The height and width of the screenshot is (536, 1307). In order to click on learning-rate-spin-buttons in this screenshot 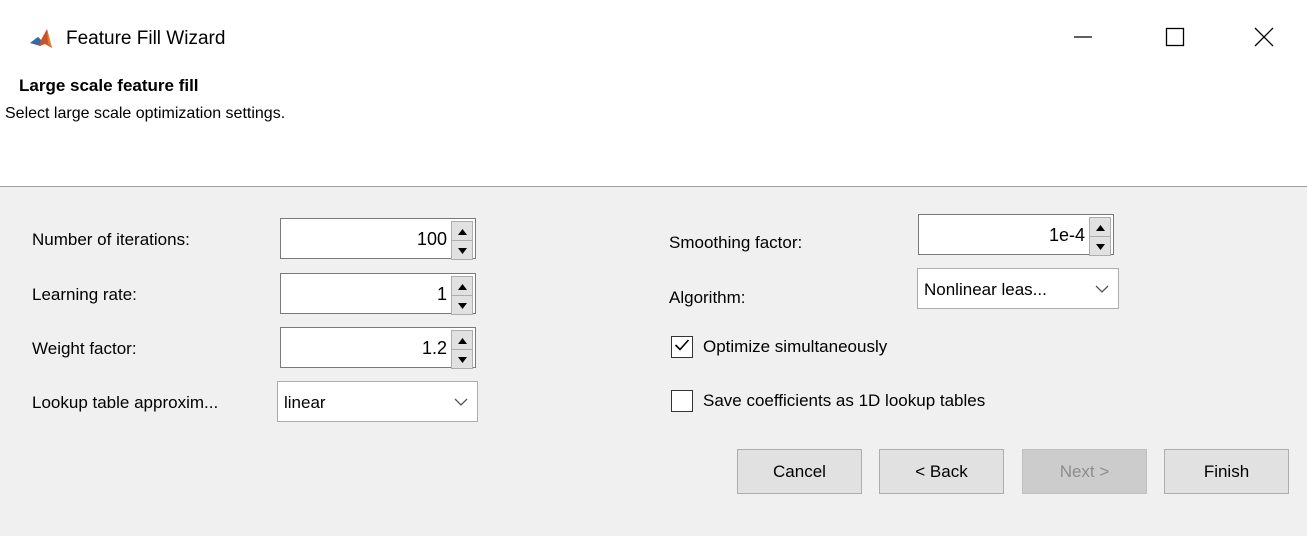, I will do `click(462, 295)`.